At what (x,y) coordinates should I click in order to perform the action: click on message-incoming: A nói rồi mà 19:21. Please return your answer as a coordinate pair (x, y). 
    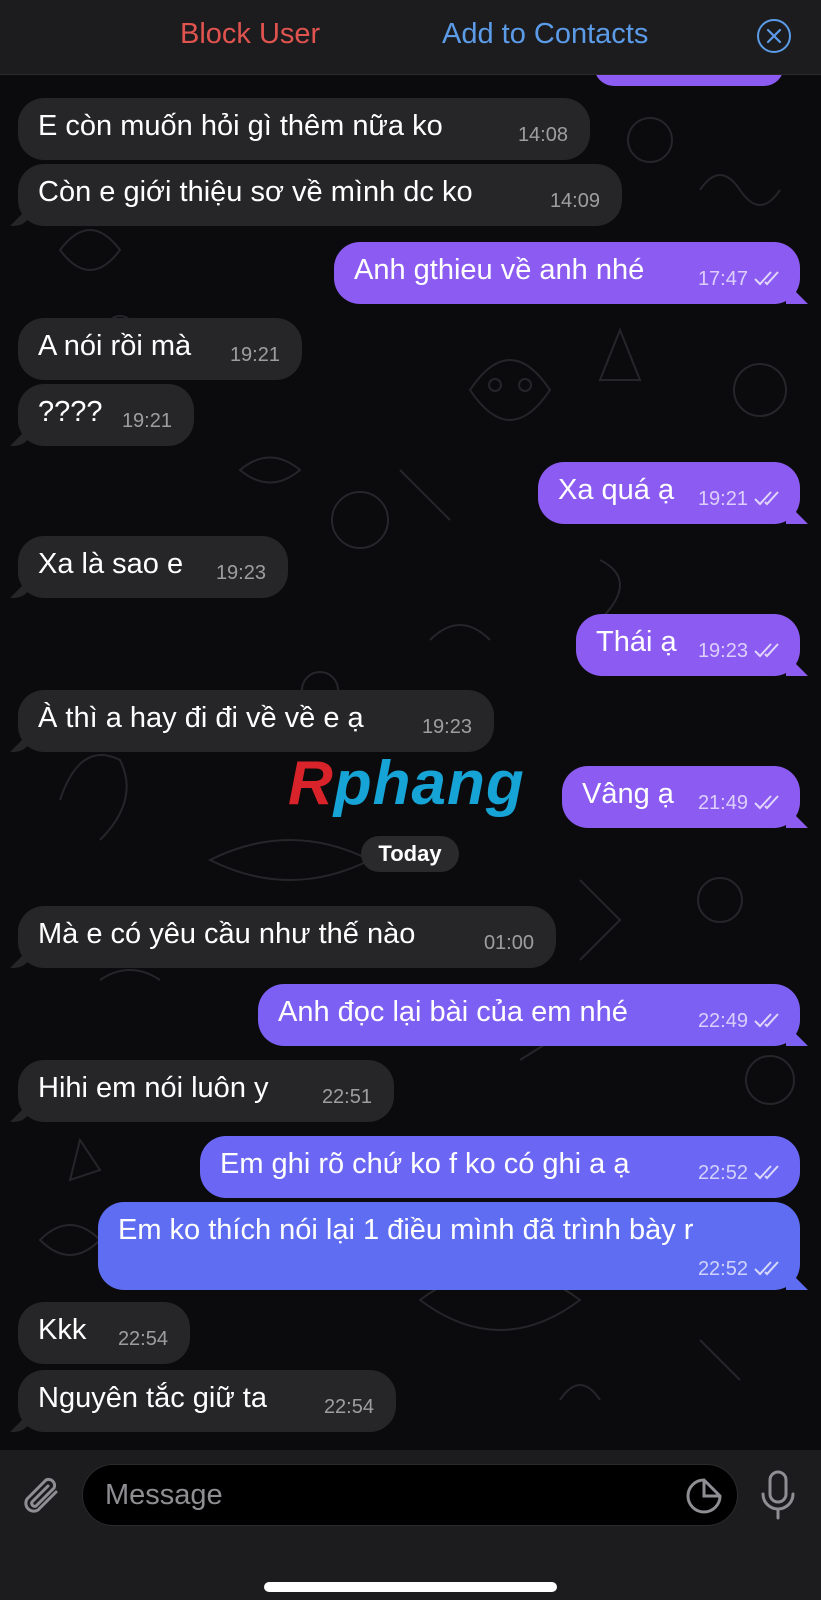
    Looking at the image, I should click on (160, 349).